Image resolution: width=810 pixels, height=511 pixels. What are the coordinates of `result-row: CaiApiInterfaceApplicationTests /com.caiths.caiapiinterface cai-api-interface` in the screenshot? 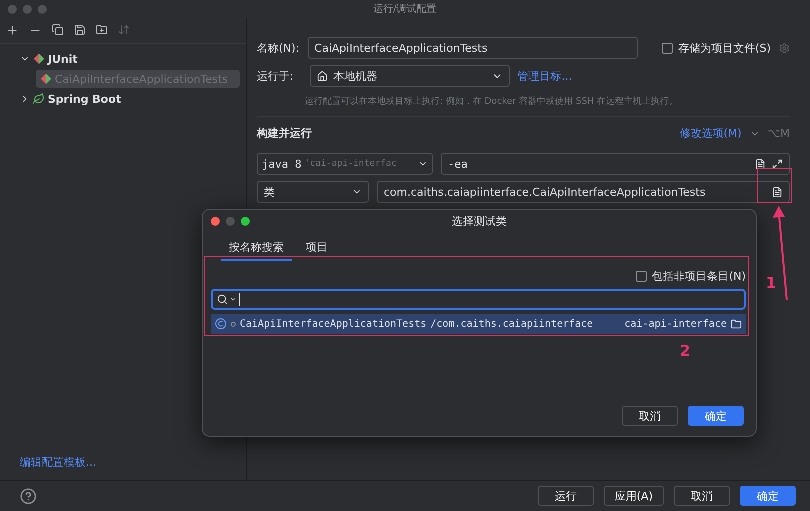 It's located at (478, 324).